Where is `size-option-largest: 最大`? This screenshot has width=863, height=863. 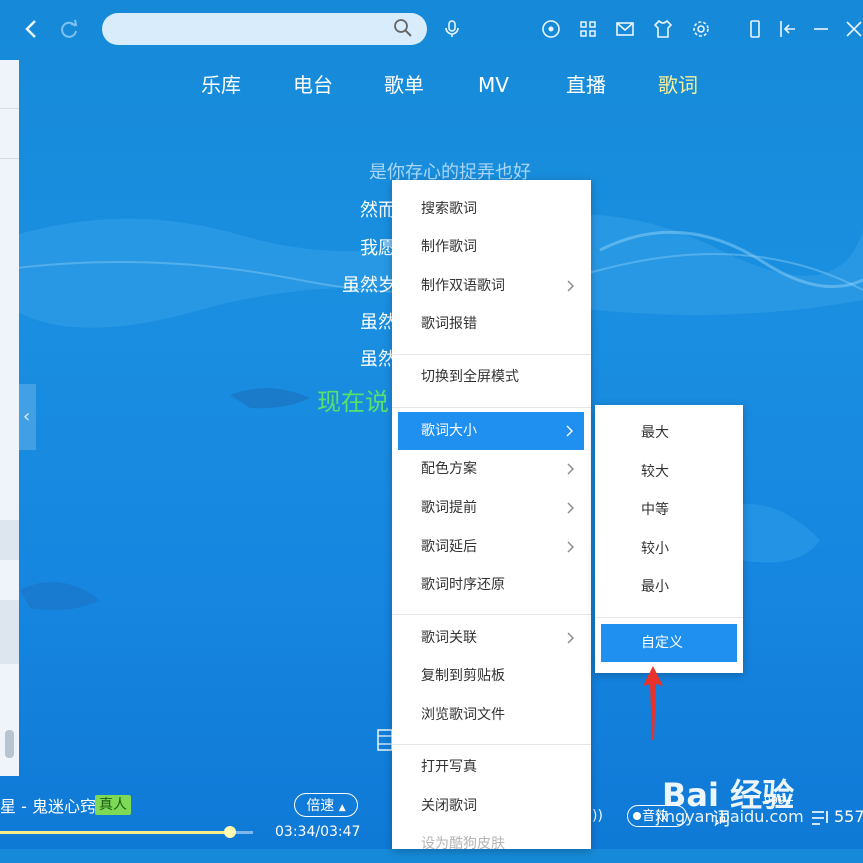 size-option-largest: 最大 is located at coordinates (669, 433).